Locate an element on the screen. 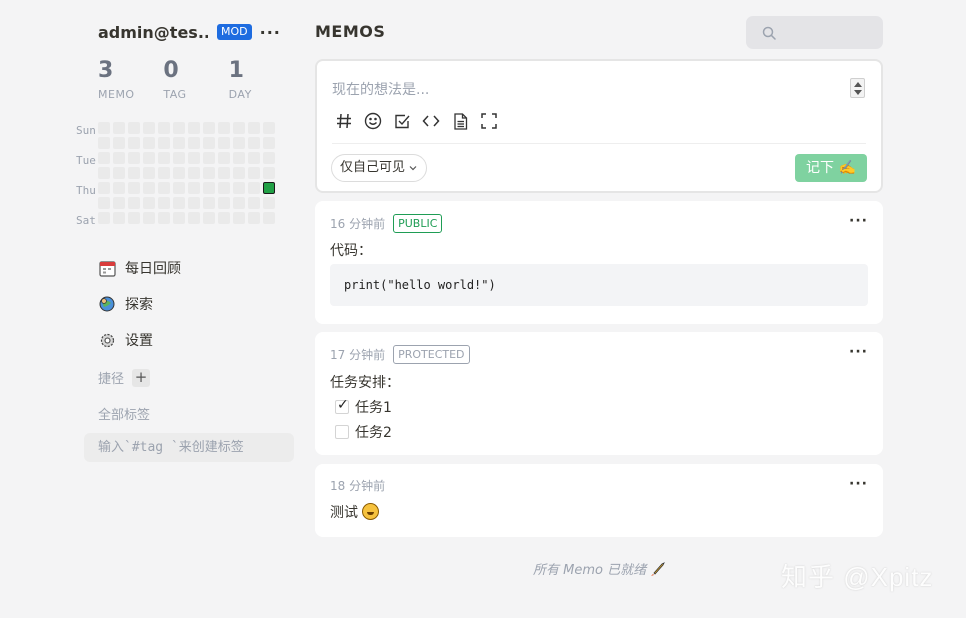  code-icon is located at coordinates (431, 121).